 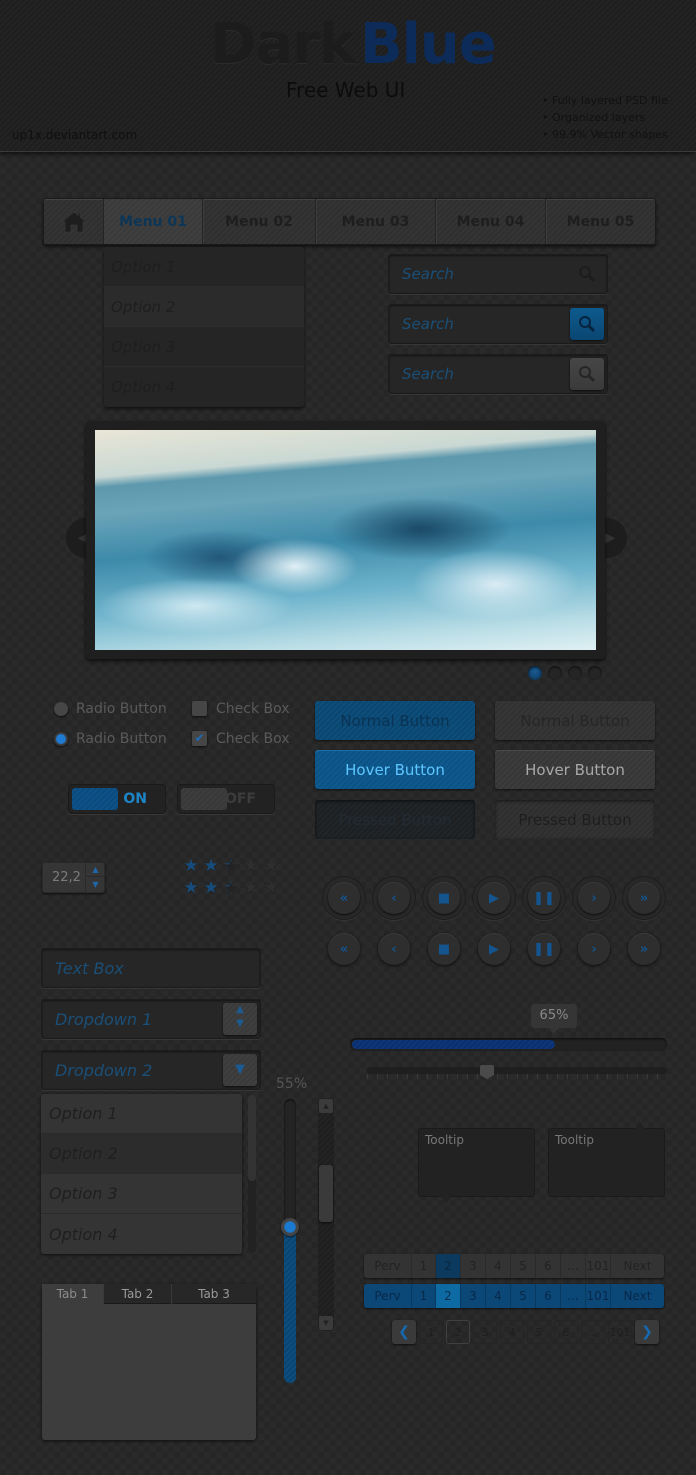 What do you see at coordinates (376, 221) in the screenshot?
I see `nav-item-menu-03: Menu 03` at bounding box center [376, 221].